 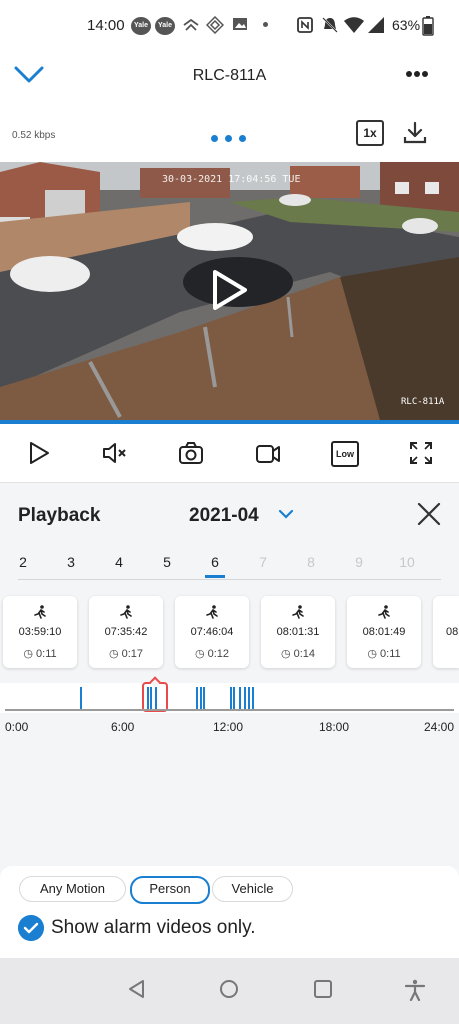 I want to click on page-indicator, so click(x=232, y=138).